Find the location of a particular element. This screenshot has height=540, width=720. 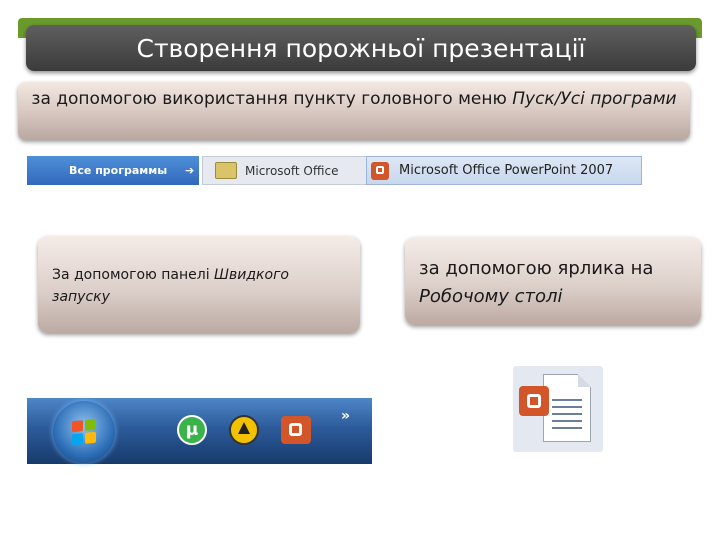

more-icons-chevron-icon: » is located at coordinates (345, 416).